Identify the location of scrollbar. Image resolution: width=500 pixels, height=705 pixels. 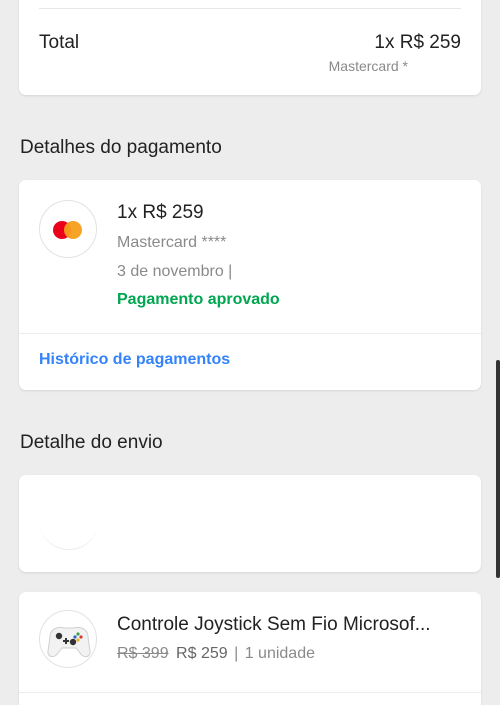
(498, 469).